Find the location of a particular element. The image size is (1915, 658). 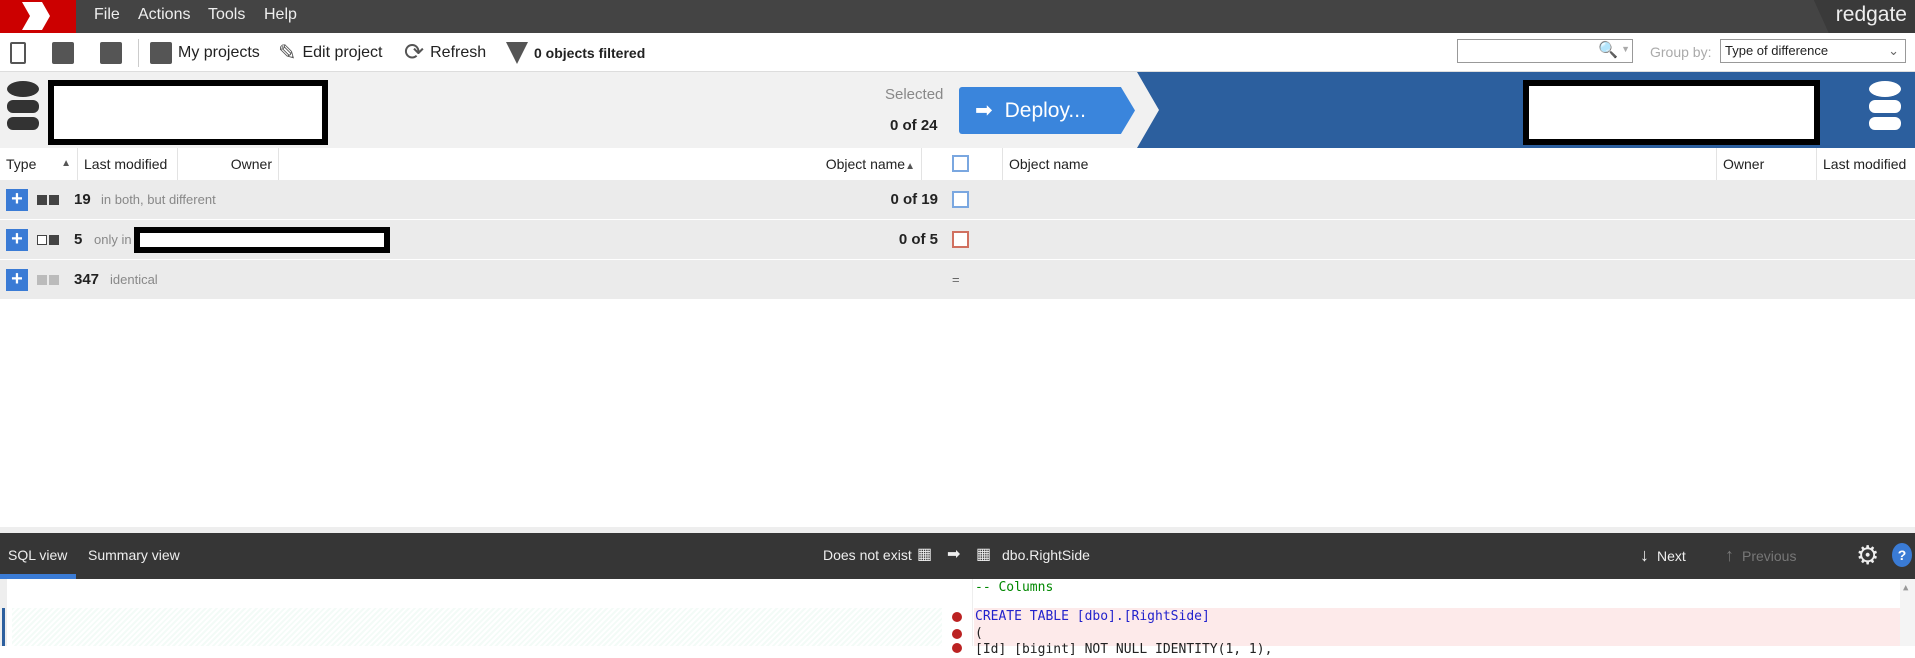

edit-project-label: Edit project is located at coordinates (342, 52).